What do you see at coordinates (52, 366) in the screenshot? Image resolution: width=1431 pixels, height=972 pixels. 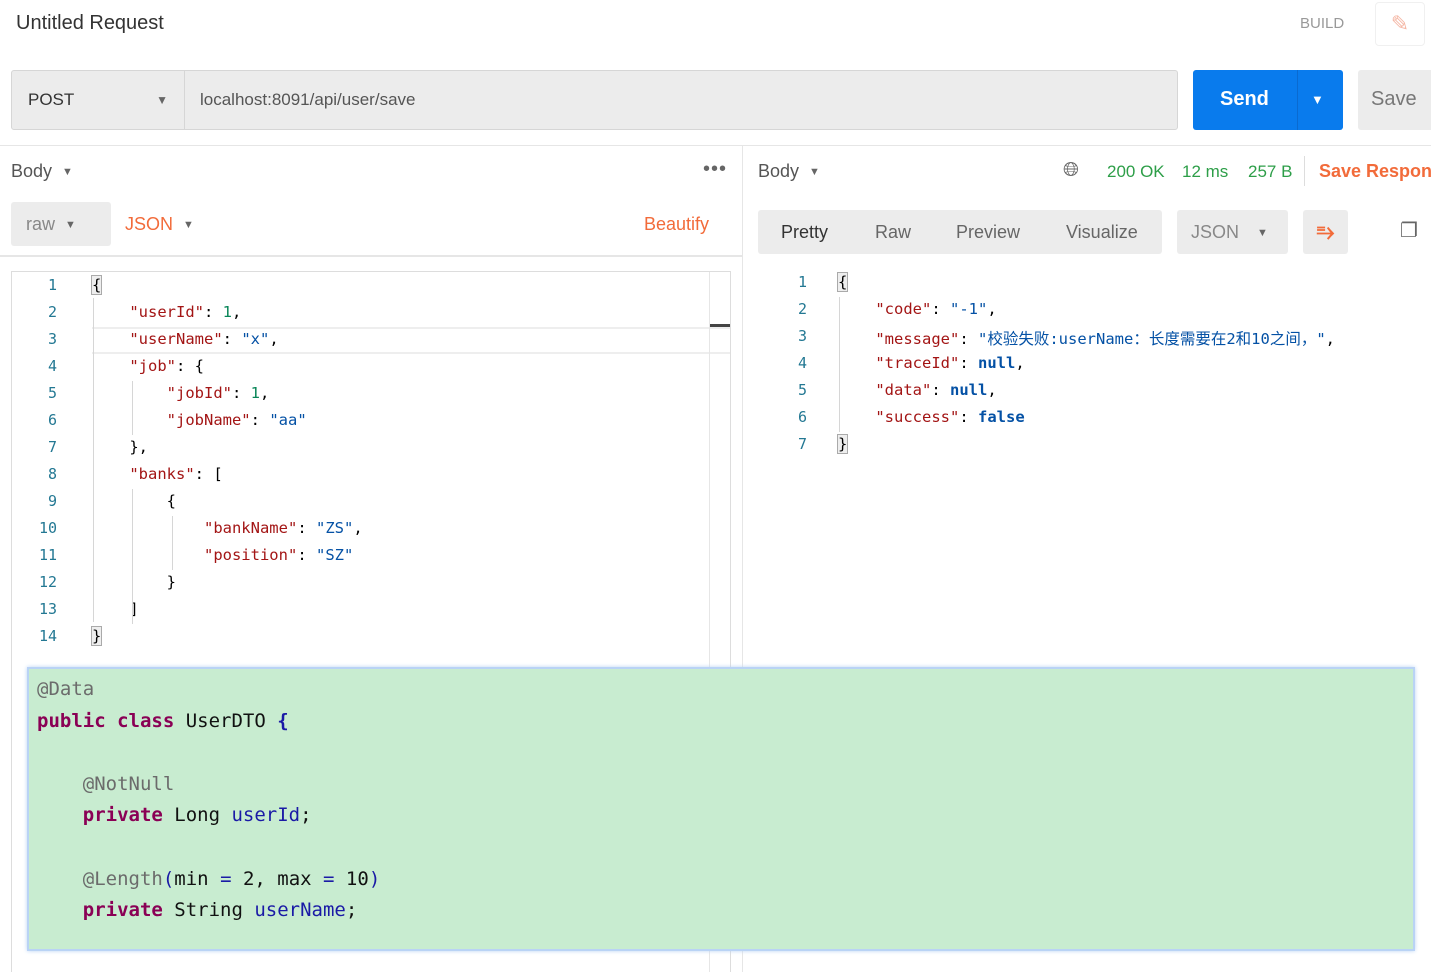 I see `line-number: 4` at bounding box center [52, 366].